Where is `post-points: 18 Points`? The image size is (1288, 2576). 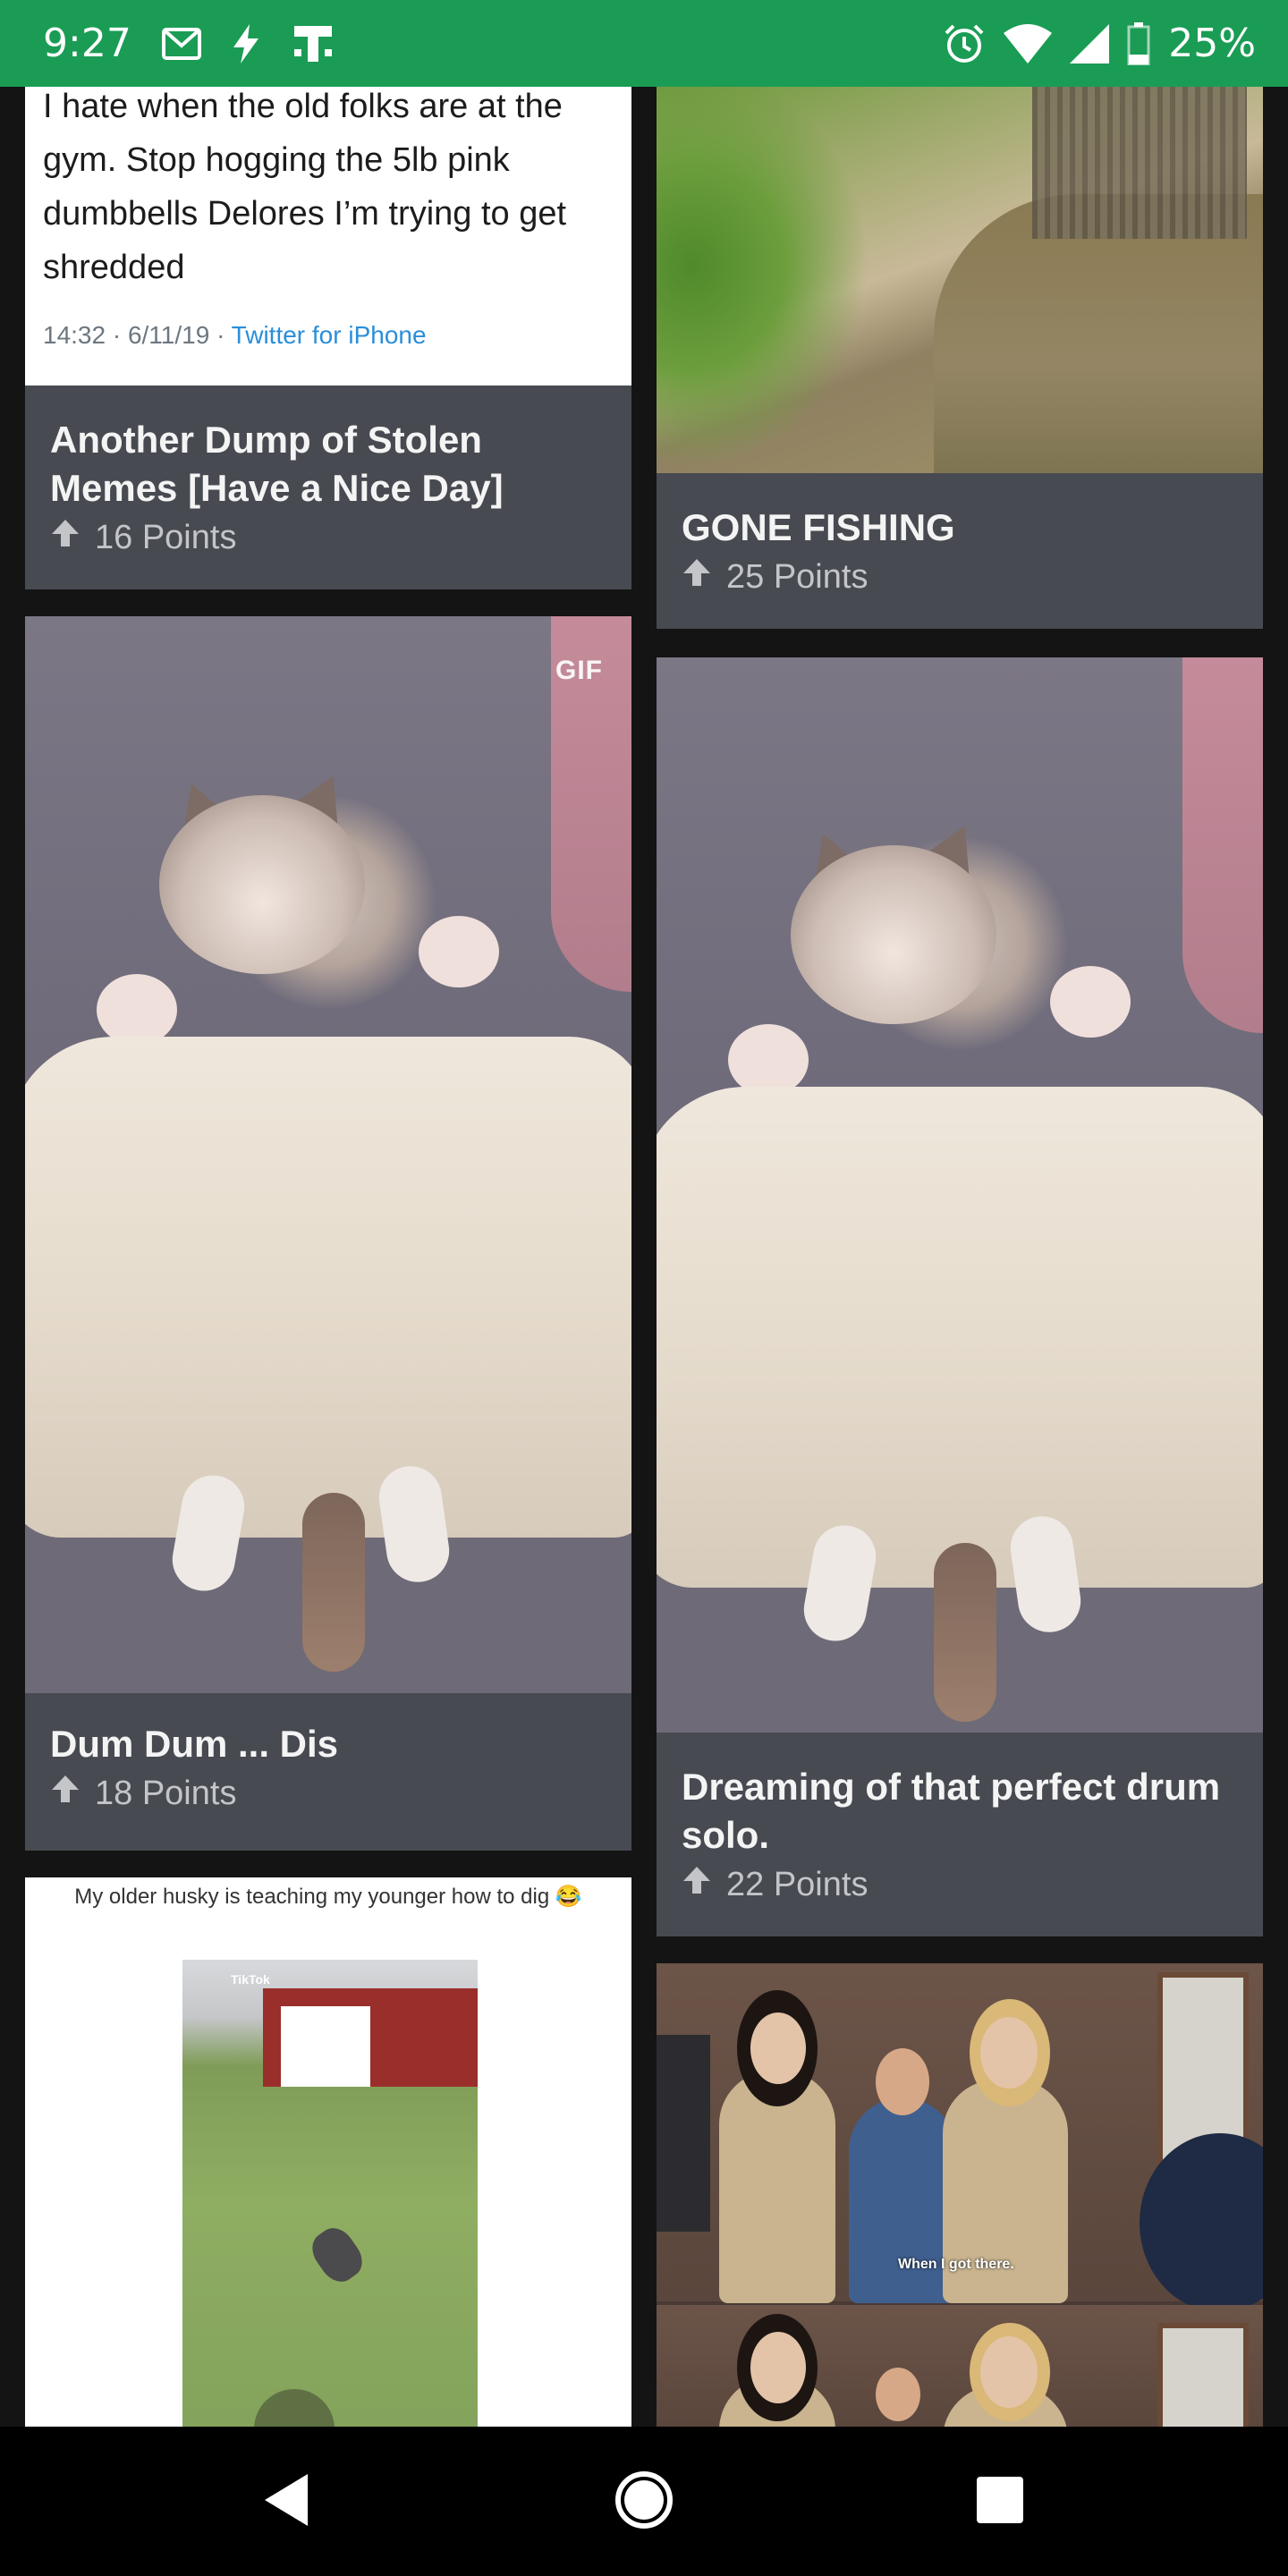 post-points: 18 Points is located at coordinates (328, 1793).